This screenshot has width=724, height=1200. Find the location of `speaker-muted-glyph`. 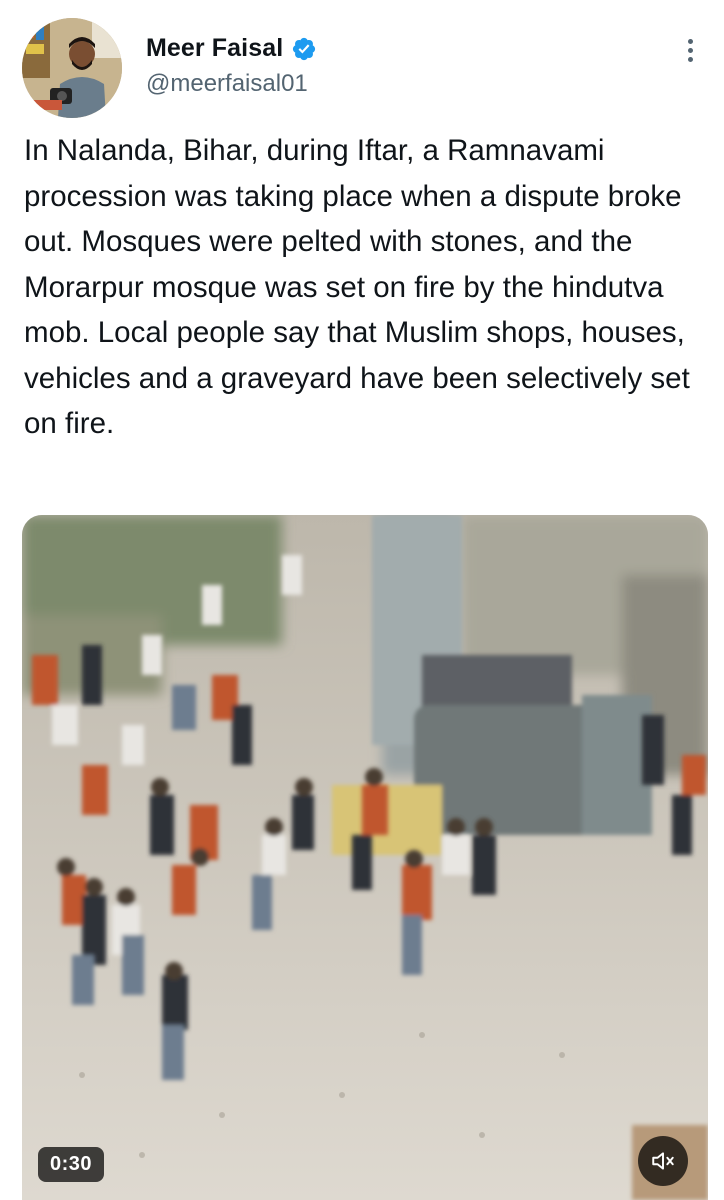

speaker-muted-glyph is located at coordinates (663, 1161).